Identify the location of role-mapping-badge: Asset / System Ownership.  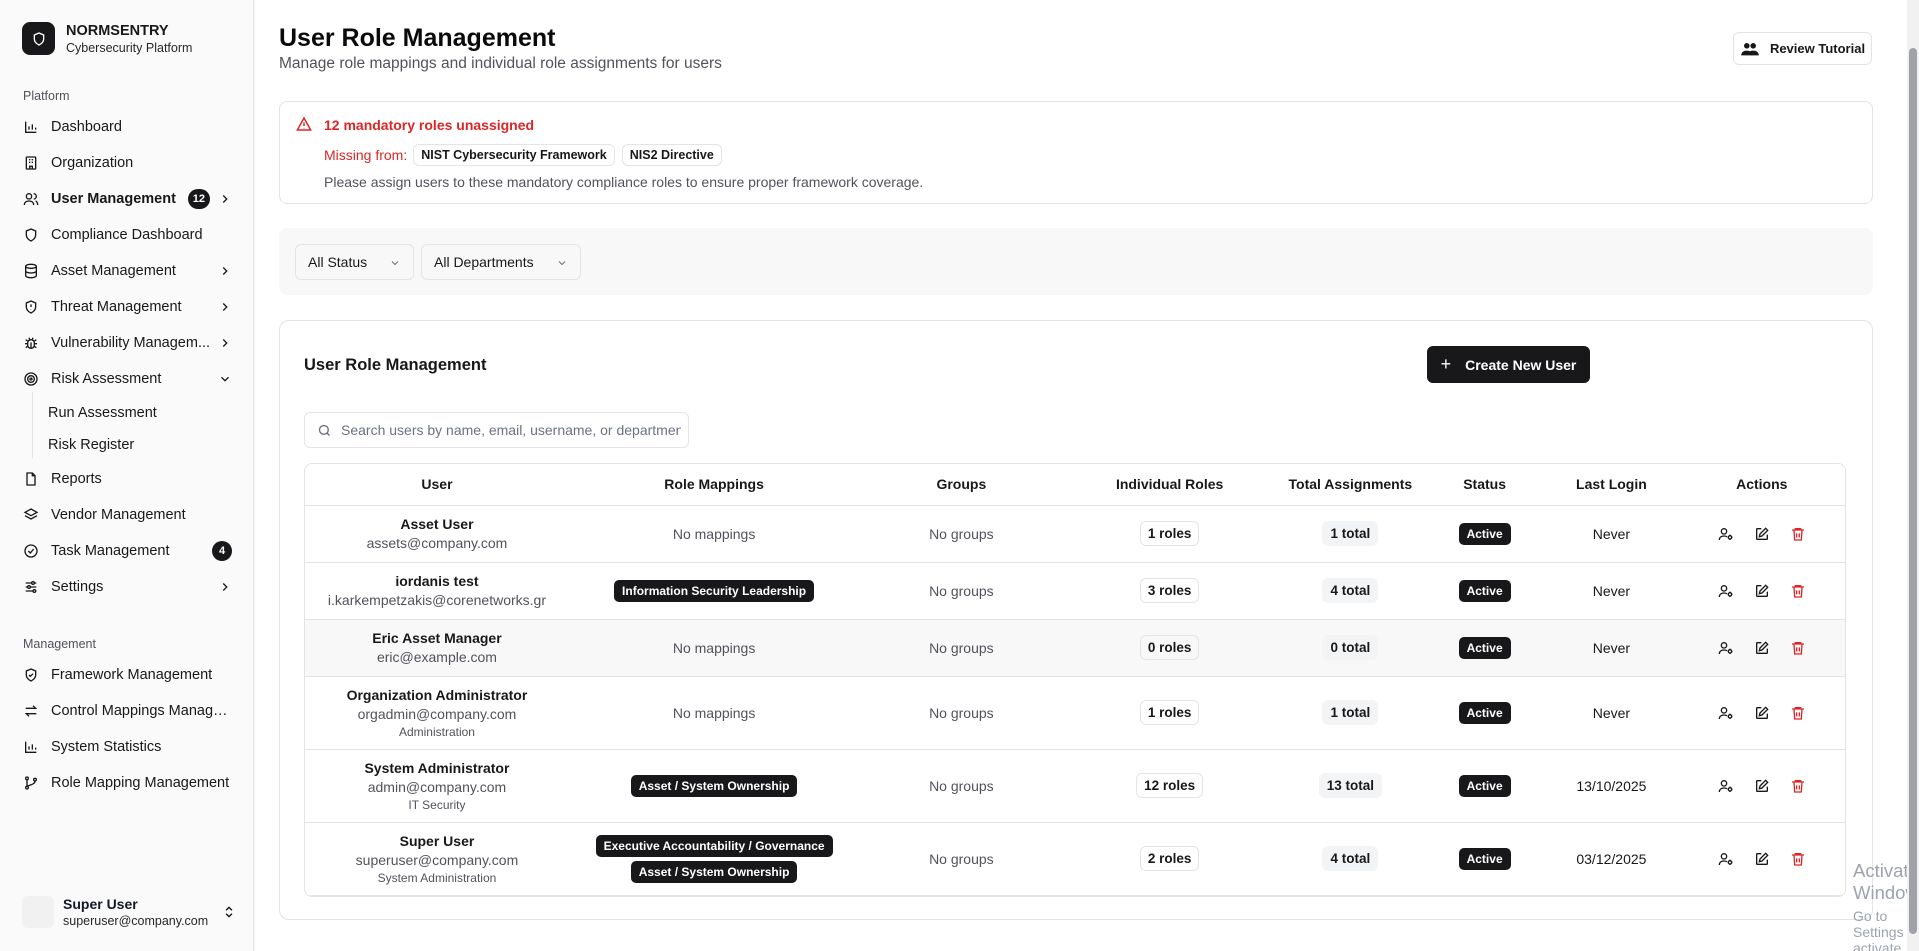
(714, 871).